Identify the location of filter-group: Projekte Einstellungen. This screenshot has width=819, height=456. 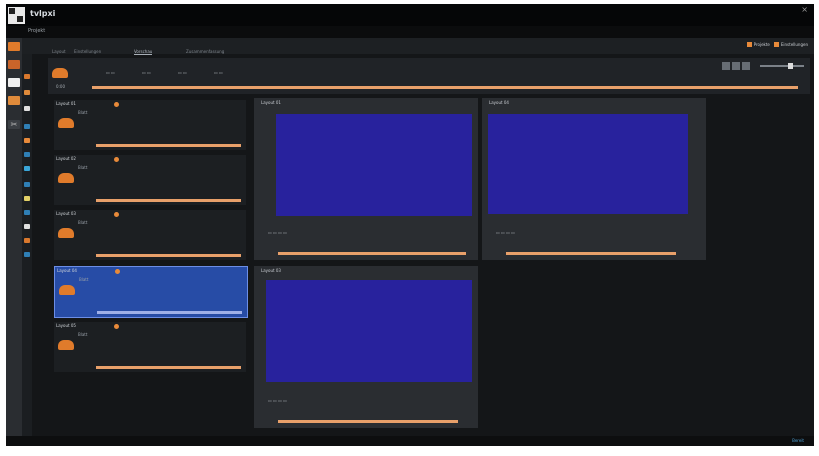
(777, 44).